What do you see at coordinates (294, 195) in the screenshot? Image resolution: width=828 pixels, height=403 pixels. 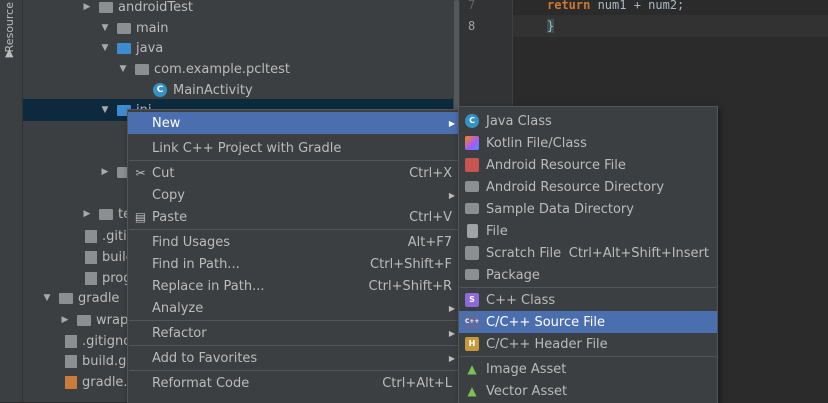 I see `menu-item-copy: Copy ▶` at bounding box center [294, 195].